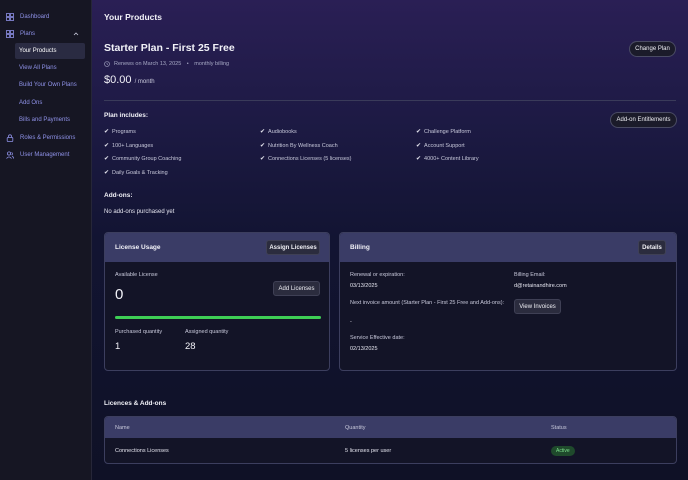 This screenshot has width=688, height=480. What do you see at coordinates (136, 173) in the screenshot?
I see `feature-item: ✔ Daily Goals & Tracking` at bounding box center [136, 173].